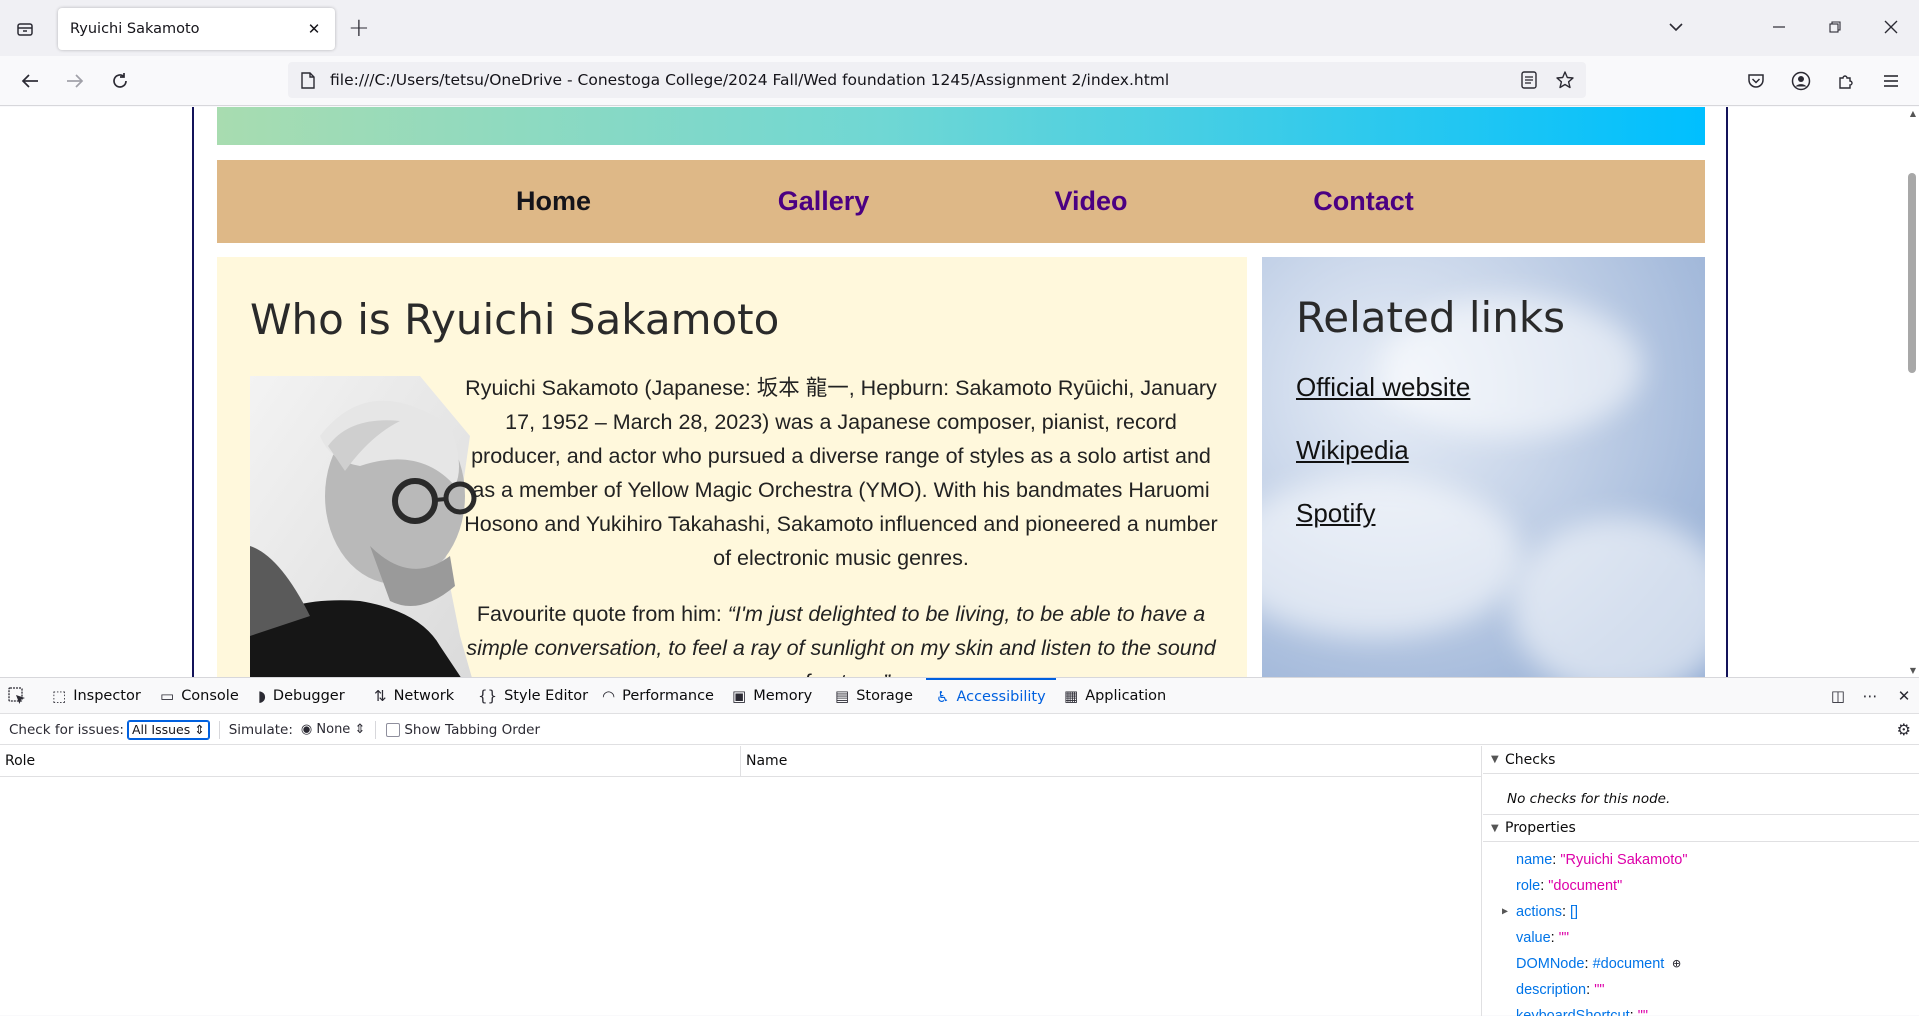 The image size is (1919, 1016). I want to click on main-heading: Who is Ryuichi Sakamoto, so click(515, 319).